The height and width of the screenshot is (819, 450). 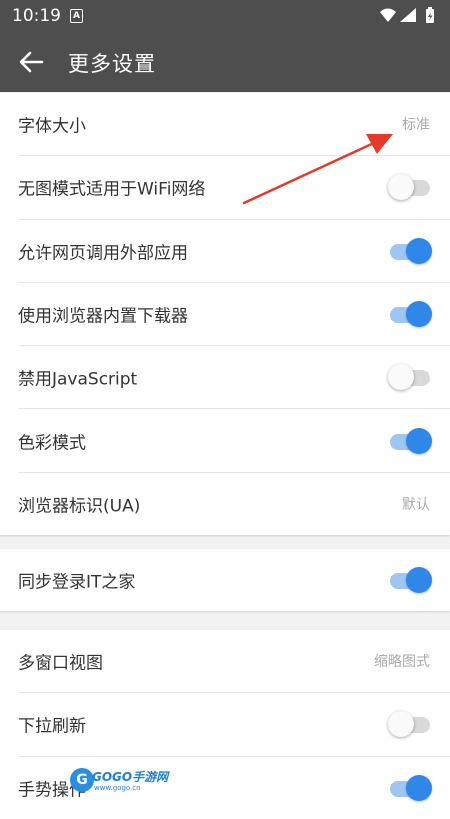 I want to click on status-bar: 10:19 A, so click(x=225, y=16).